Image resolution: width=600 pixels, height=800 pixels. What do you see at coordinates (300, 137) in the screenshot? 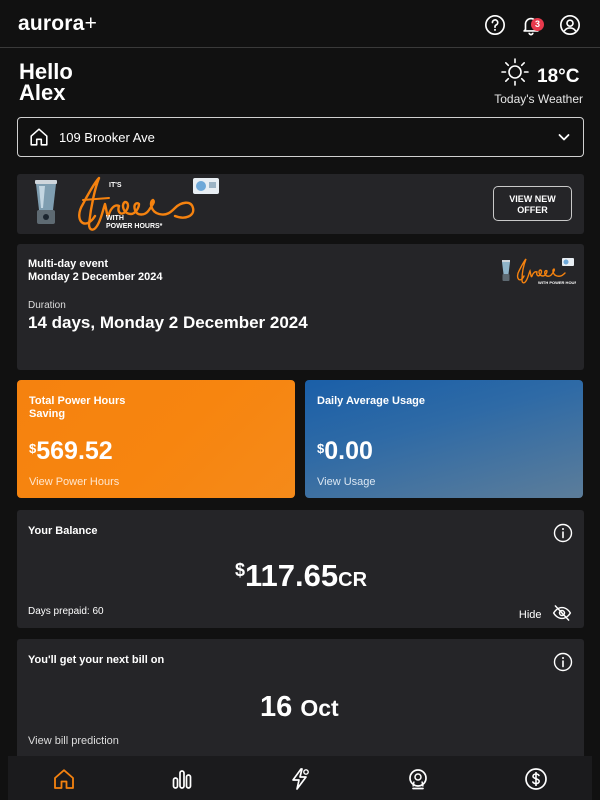
I see `address-selector: 109 Brooker Ave` at bounding box center [300, 137].